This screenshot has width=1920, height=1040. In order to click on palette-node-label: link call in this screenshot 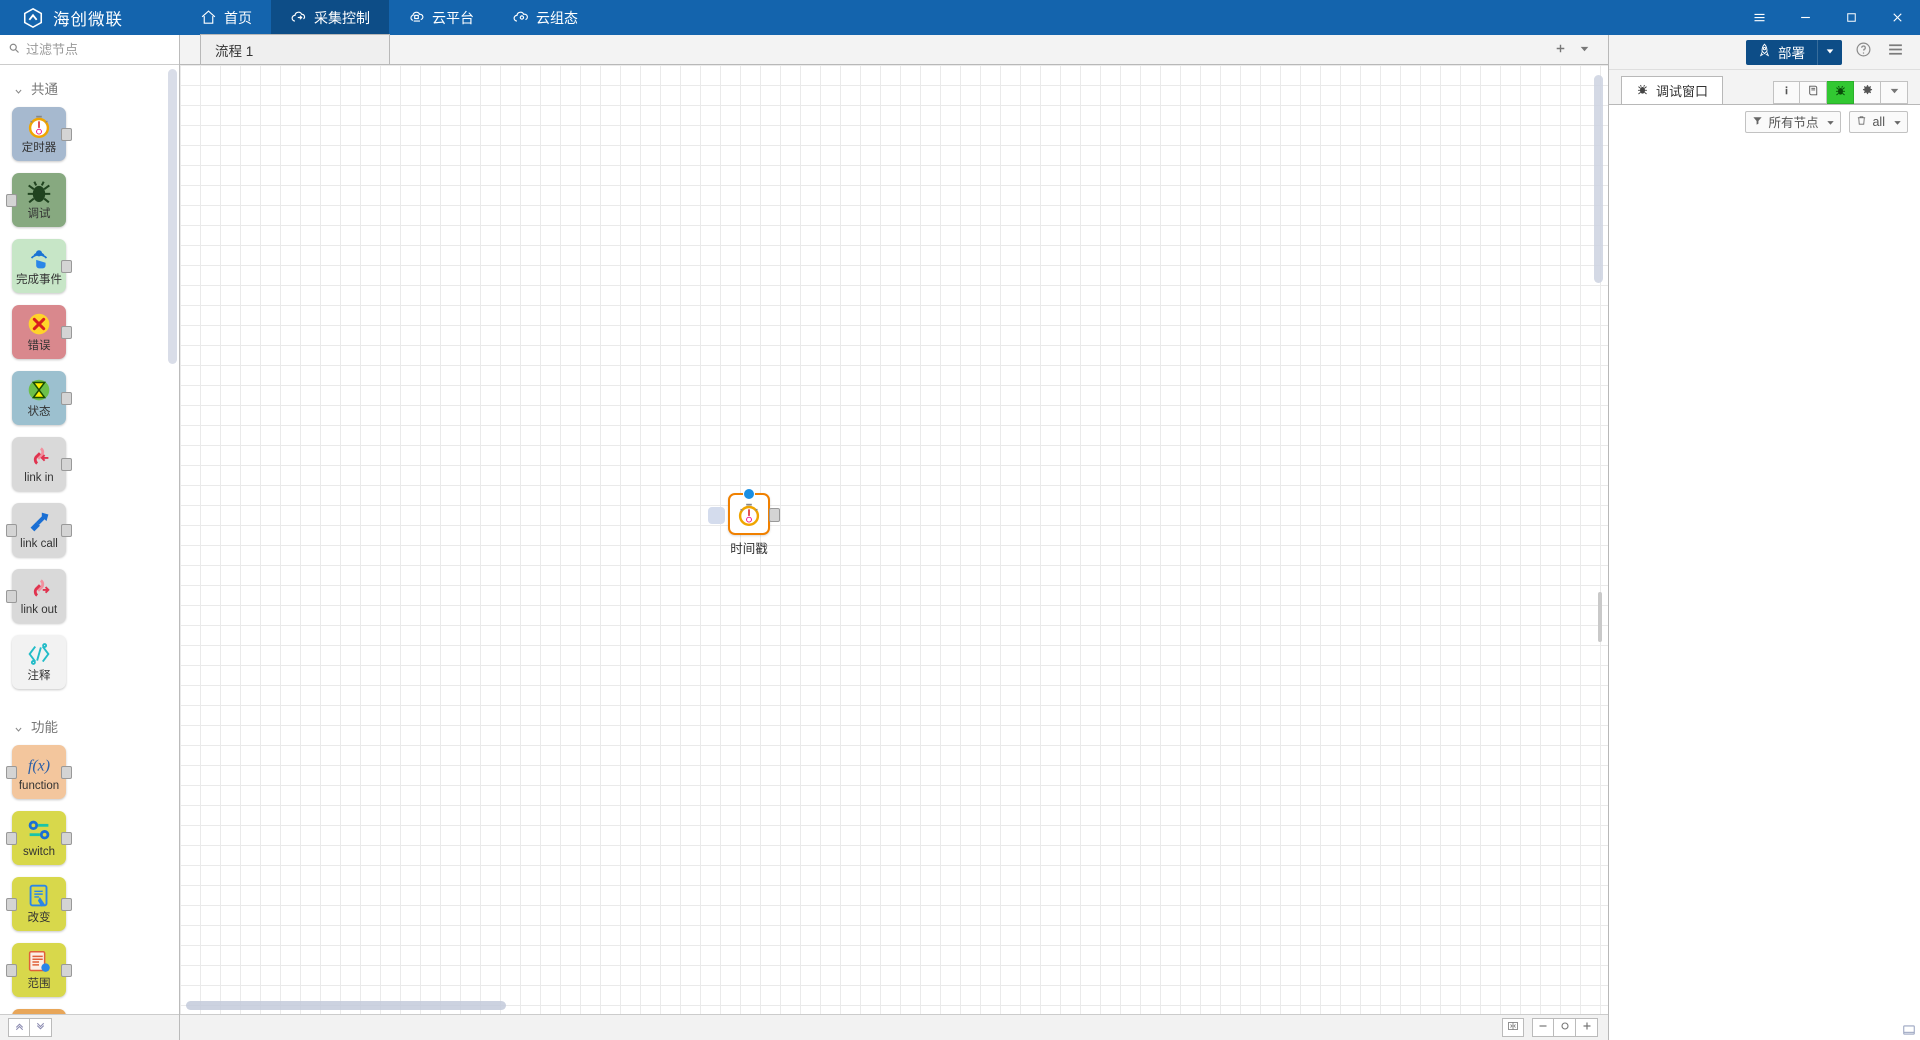, I will do `click(39, 544)`.